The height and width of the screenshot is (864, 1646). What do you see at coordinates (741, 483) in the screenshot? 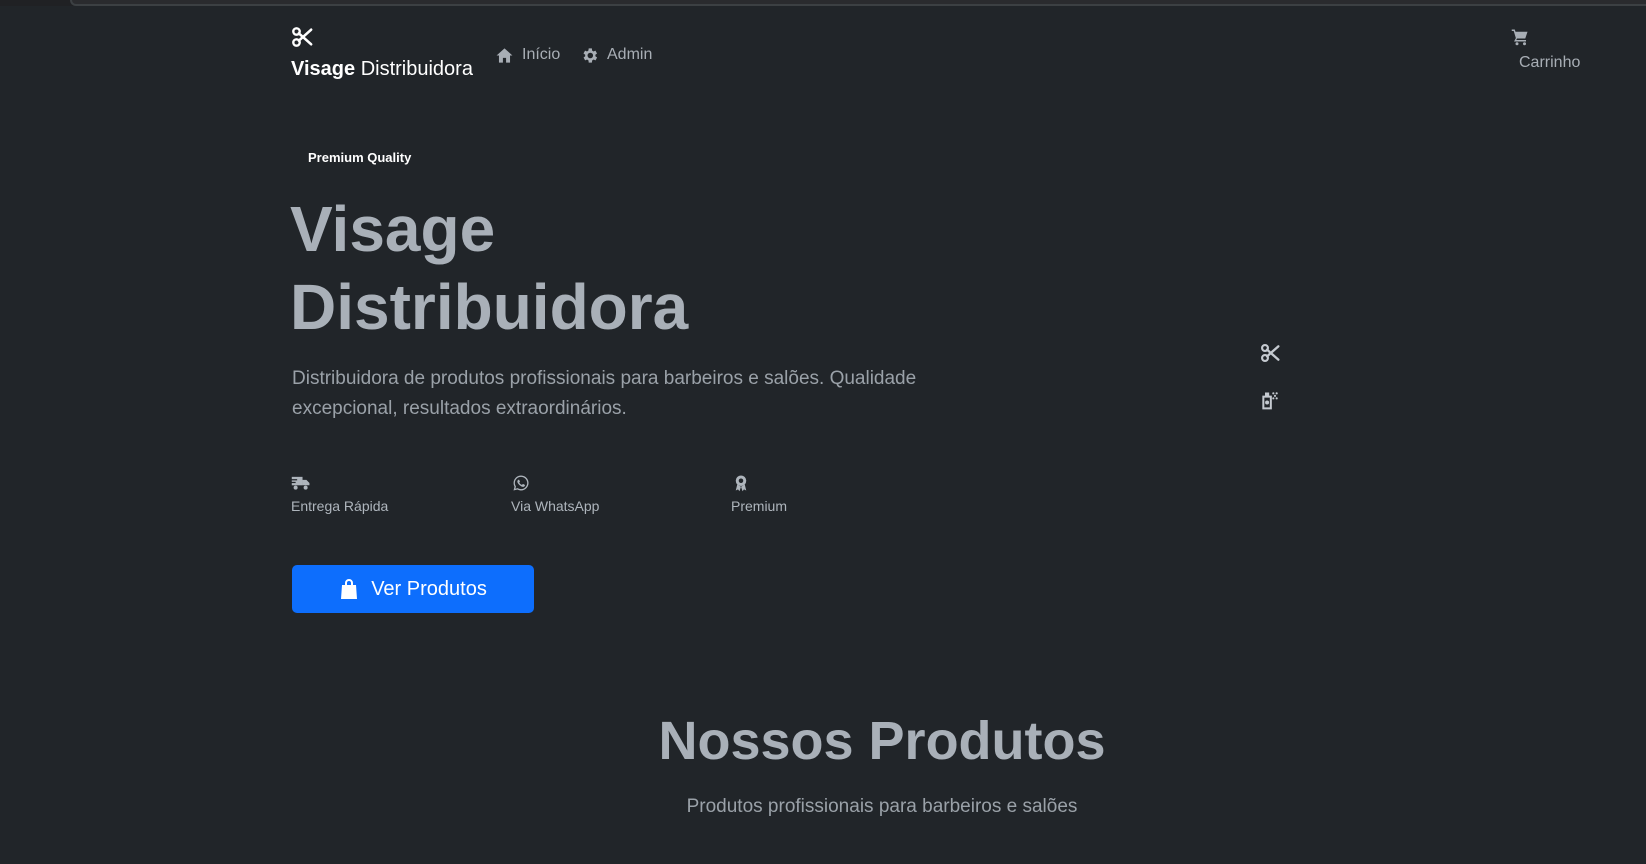
I see `award-icon` at bounding box center [741, 483].